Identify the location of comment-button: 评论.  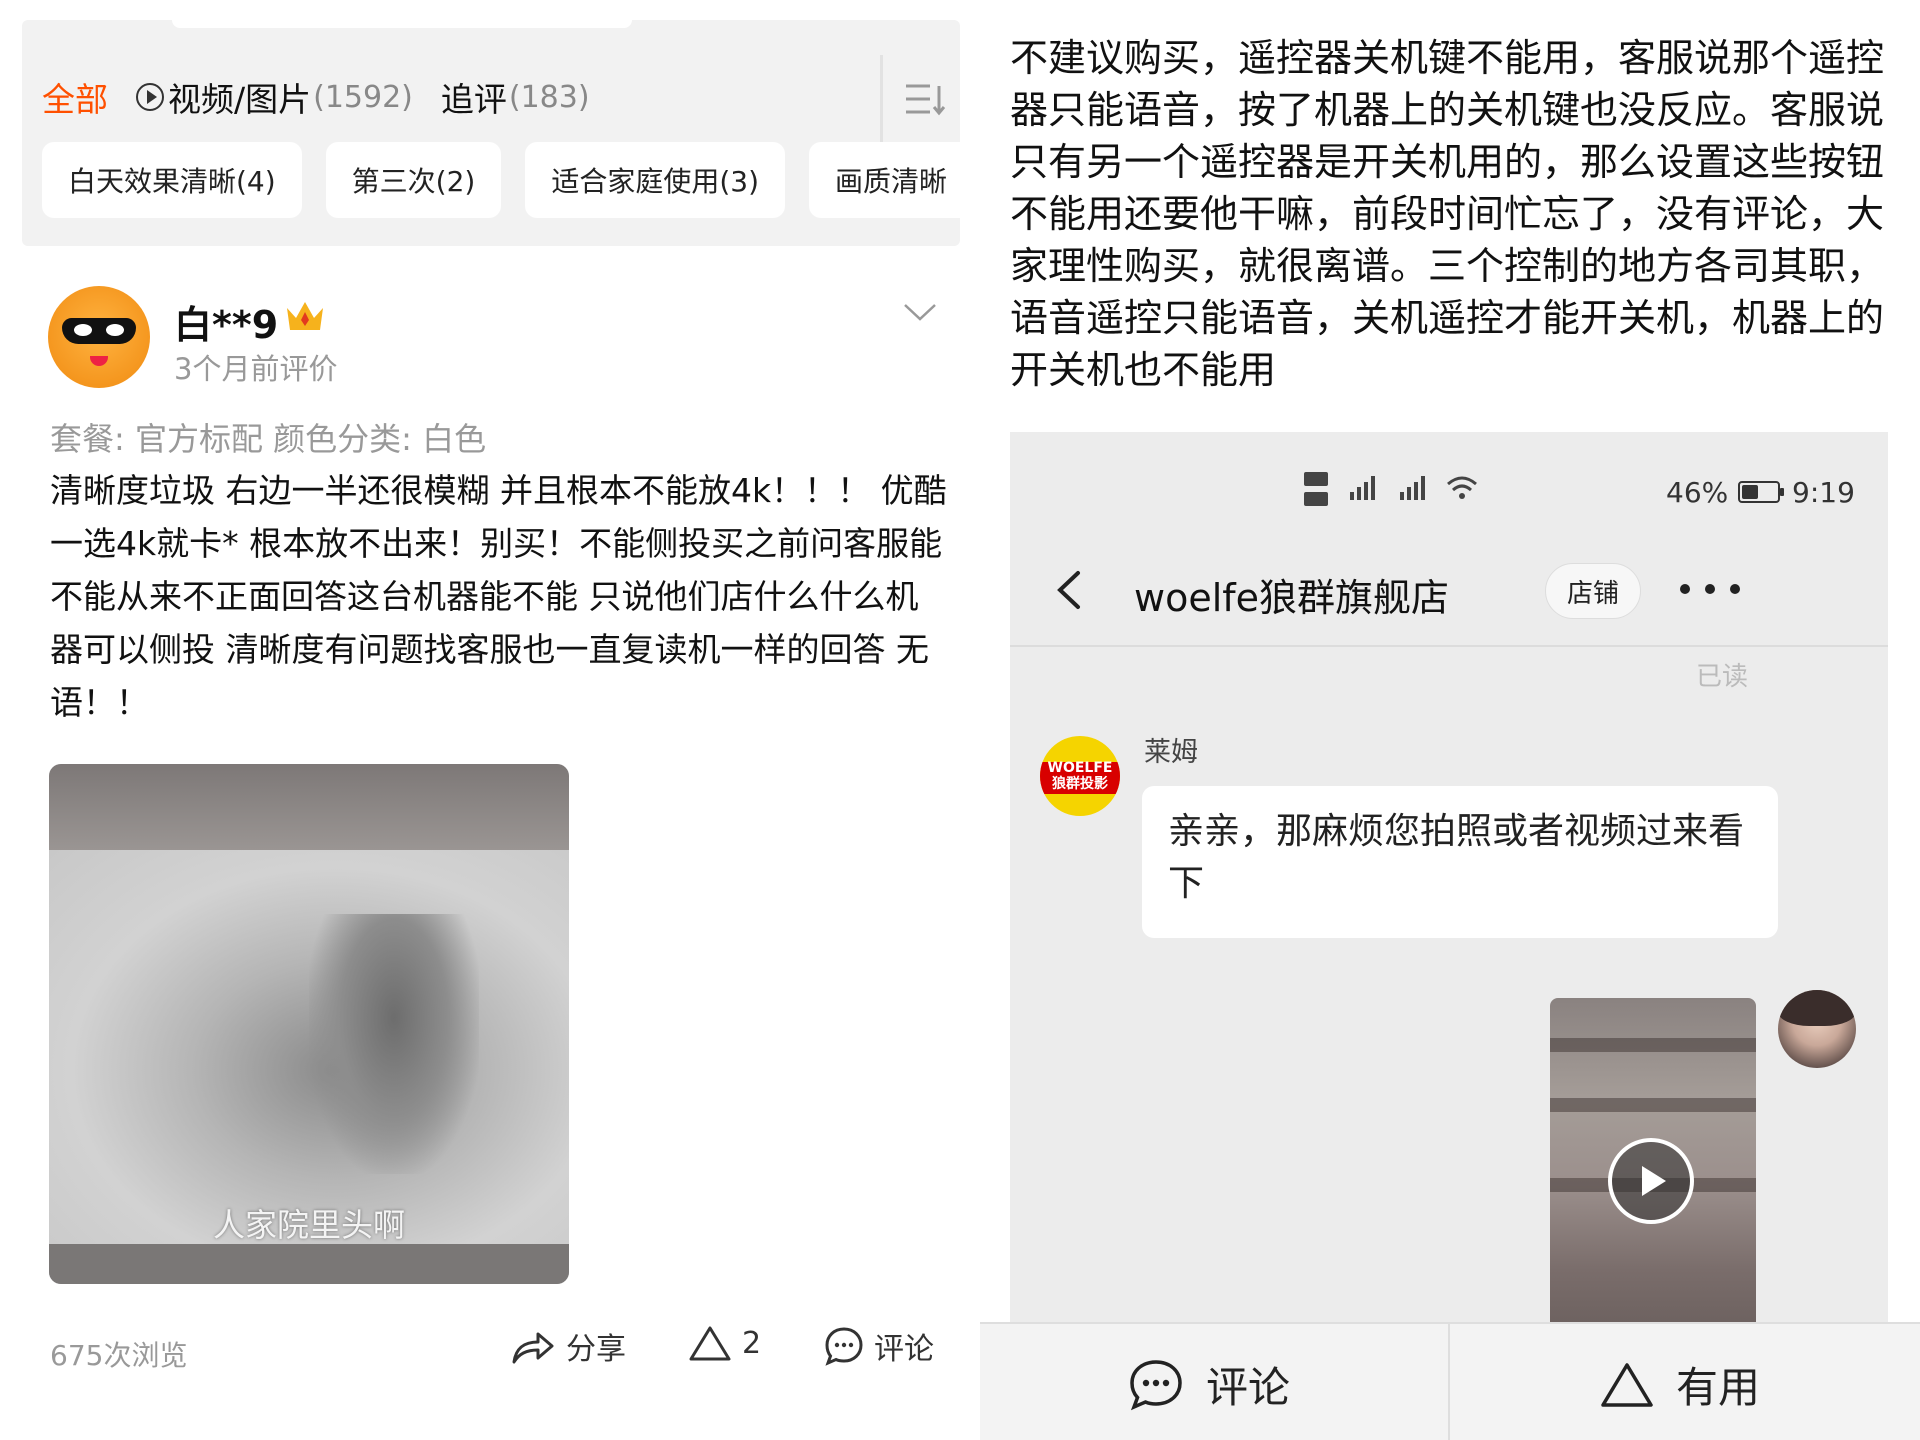
(879, 1346).